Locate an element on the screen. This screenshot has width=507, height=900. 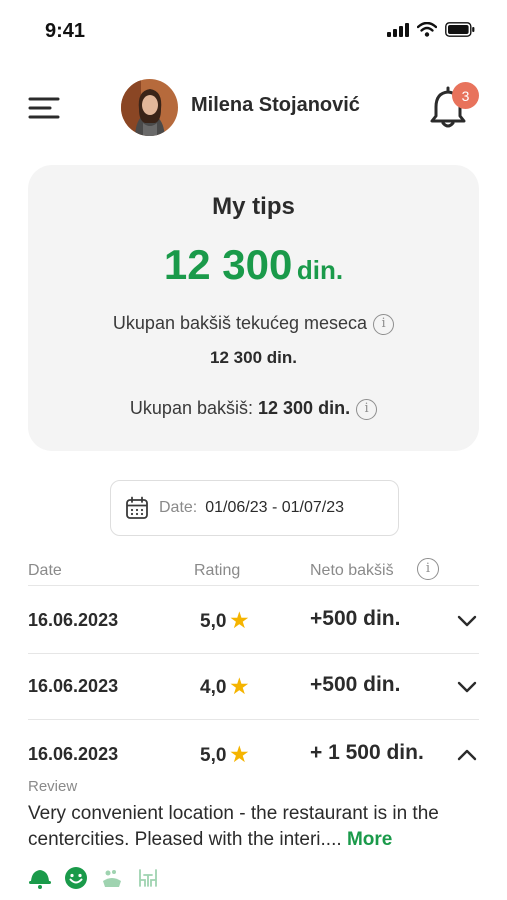
row-rating: 4,0 ★ is located at coordinates (224, 686).